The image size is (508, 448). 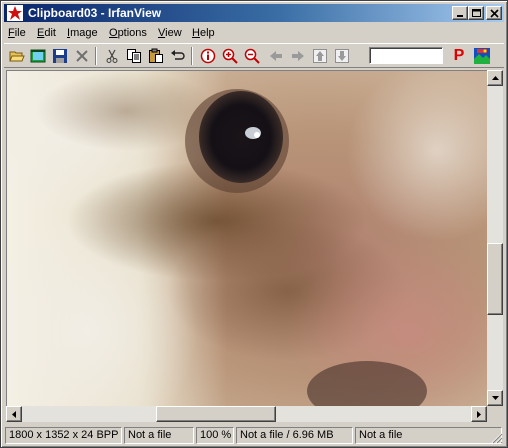 What do you see at coordinates (460, 13) in the screenshot?
I see `minimize-button` at bounding box center [460, 13].